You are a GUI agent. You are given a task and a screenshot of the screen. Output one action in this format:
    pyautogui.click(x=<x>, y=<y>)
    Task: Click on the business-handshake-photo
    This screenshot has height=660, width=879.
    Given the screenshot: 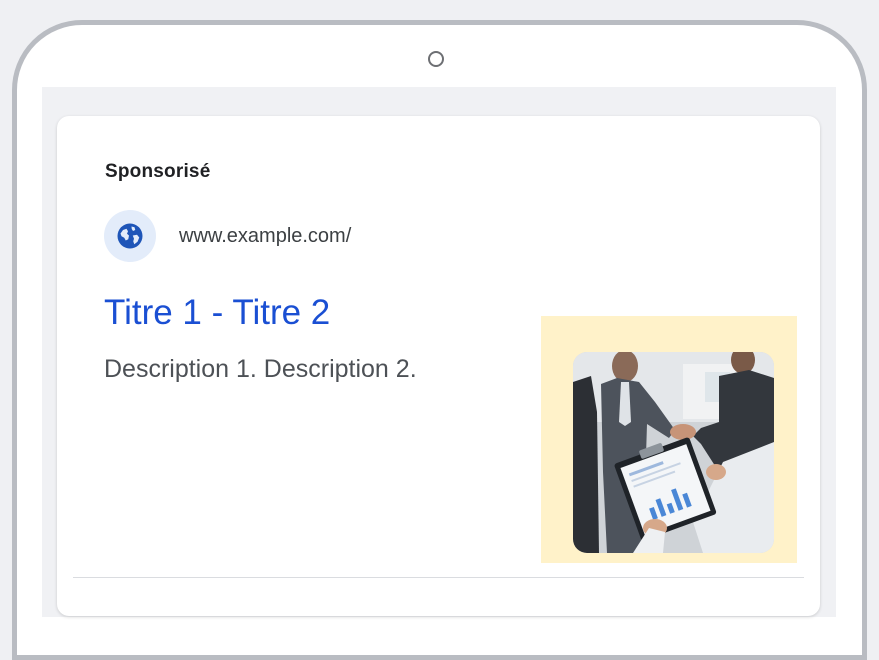 What is the action you would take?
    pyautogui.click(x=673, y=452)
    